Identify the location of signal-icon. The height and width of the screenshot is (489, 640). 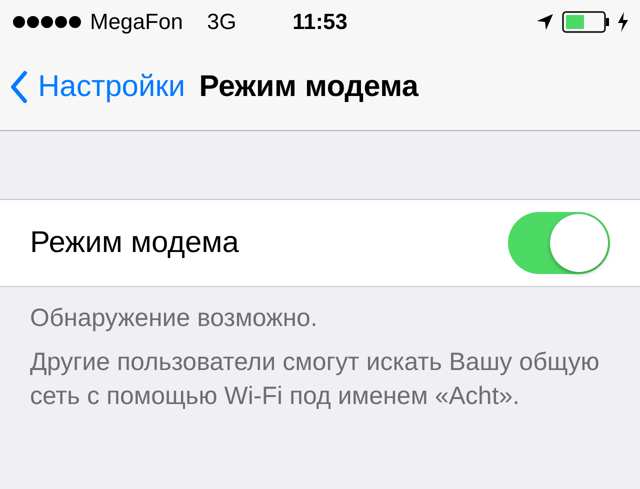
(47, 22).